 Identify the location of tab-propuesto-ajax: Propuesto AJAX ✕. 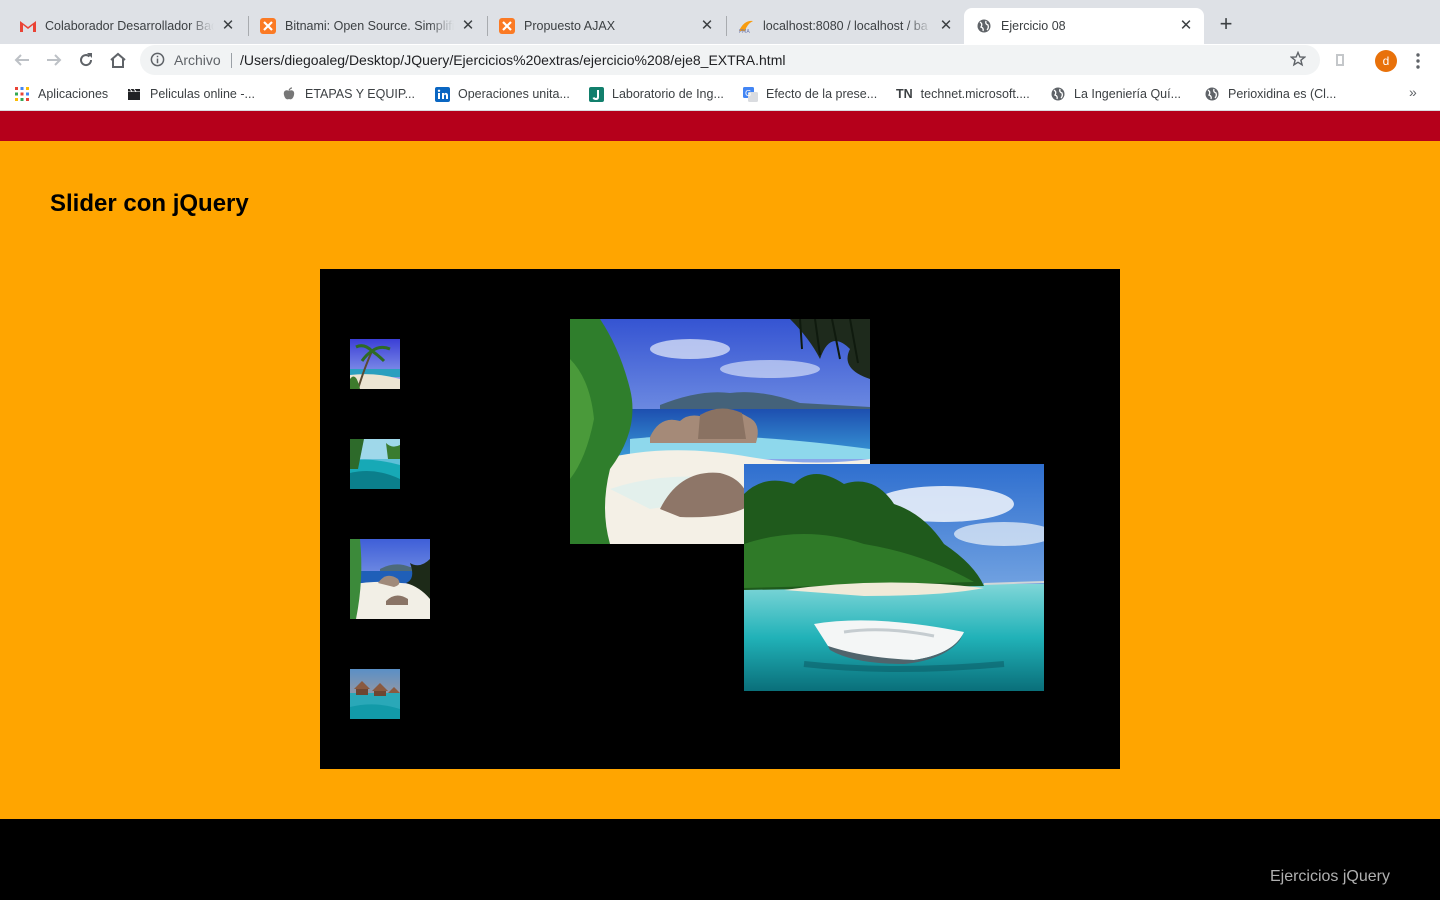
(606, 26).